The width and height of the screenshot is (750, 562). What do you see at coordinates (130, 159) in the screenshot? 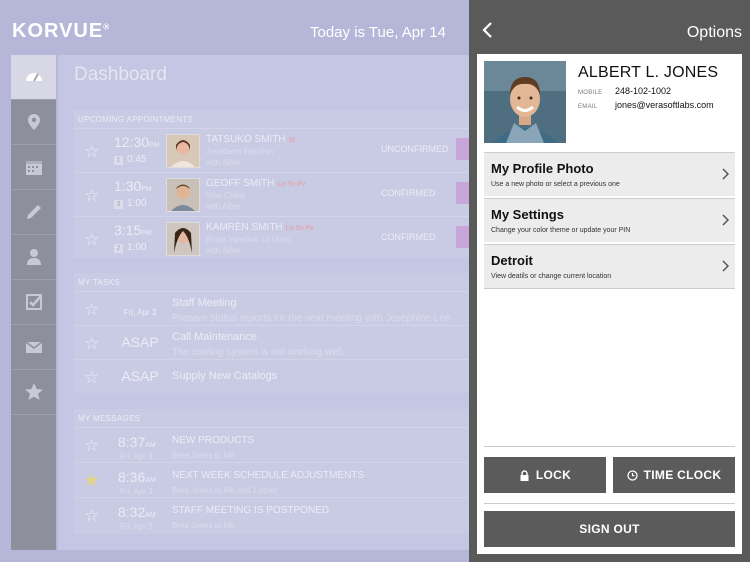
I see `appointment-duration: 1 0:45` at bounding box center [130, 159].